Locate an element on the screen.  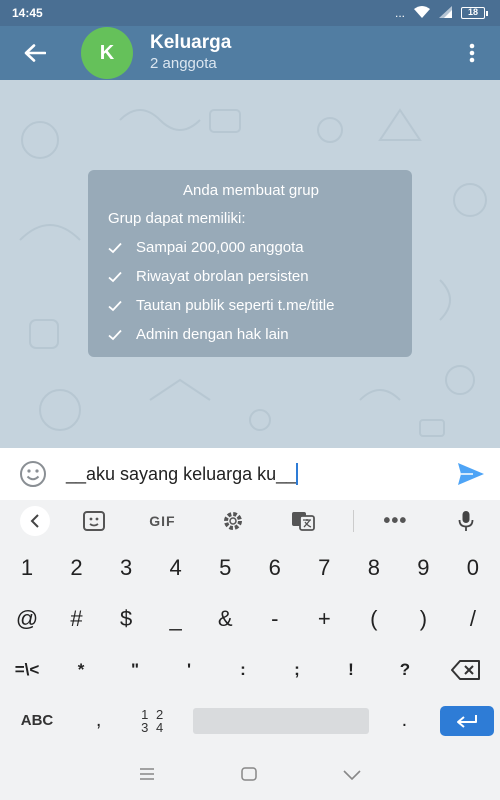
emoji-button is located at coordinates (33, 474).